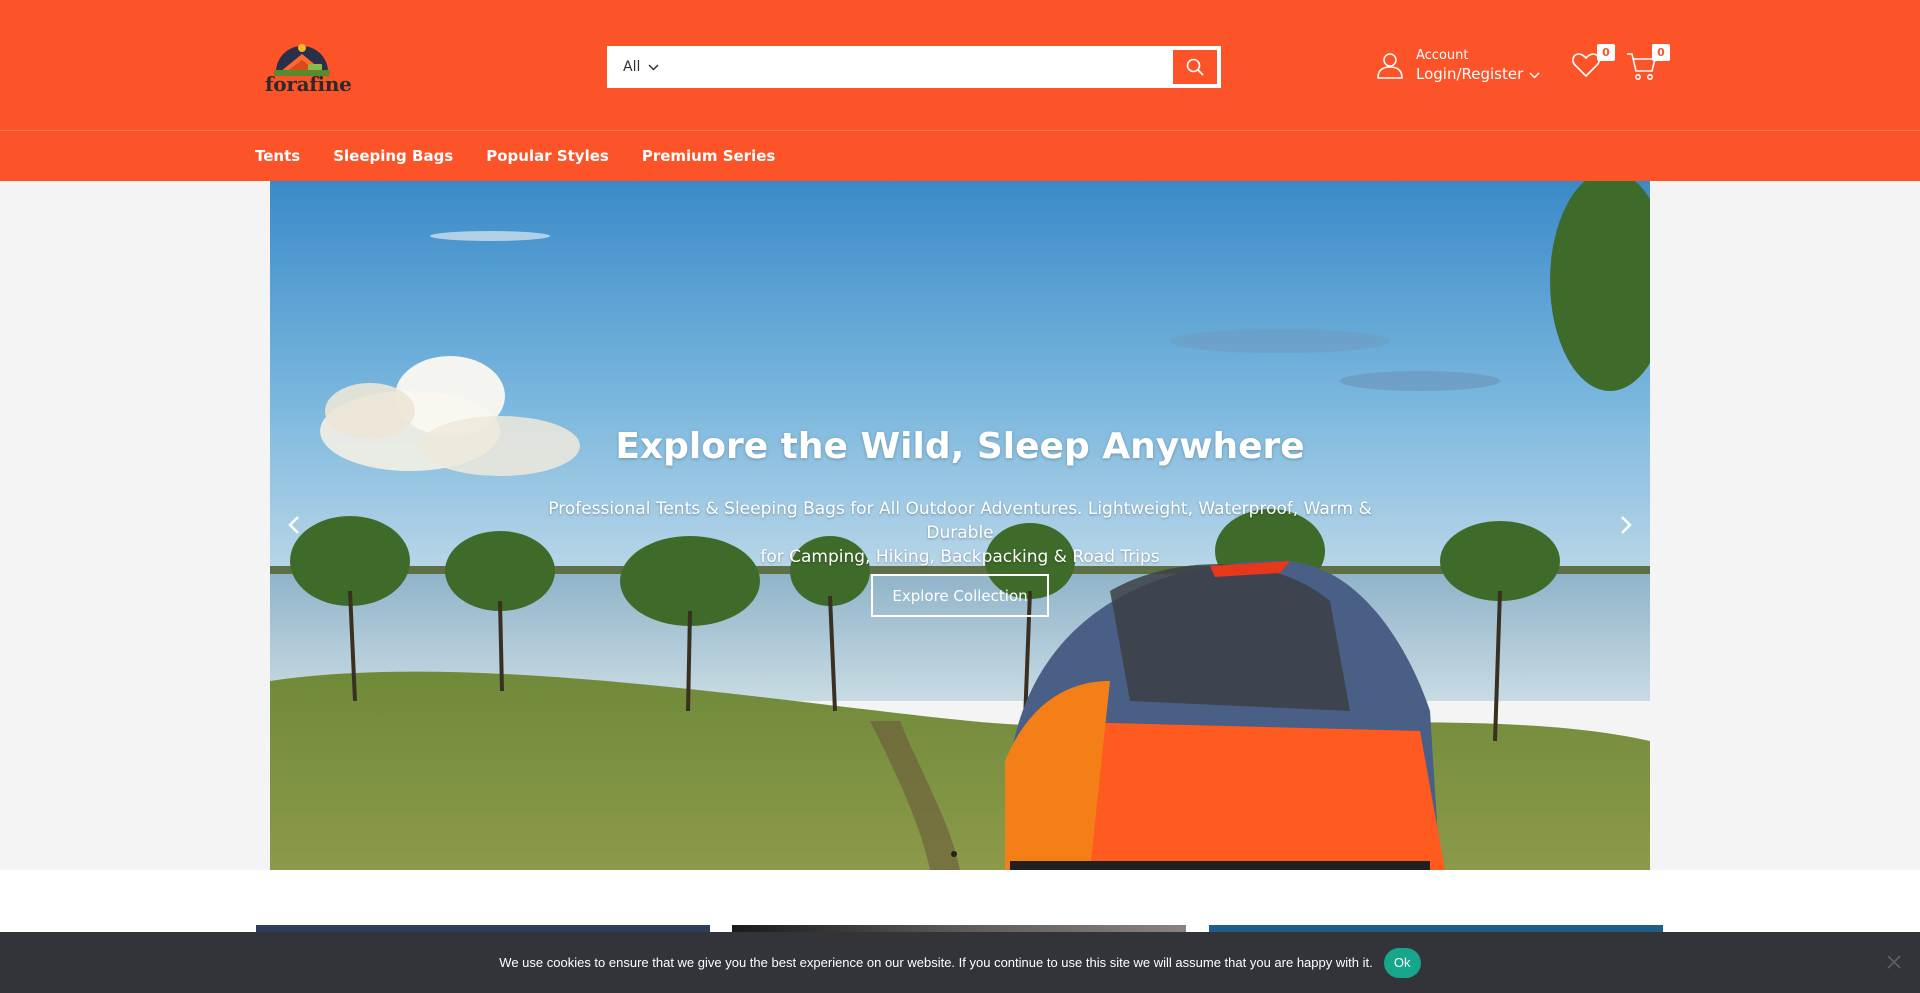 This screenshot has width=1920, height=993. I want to click on cookie-close-button, so click(1895, 962).